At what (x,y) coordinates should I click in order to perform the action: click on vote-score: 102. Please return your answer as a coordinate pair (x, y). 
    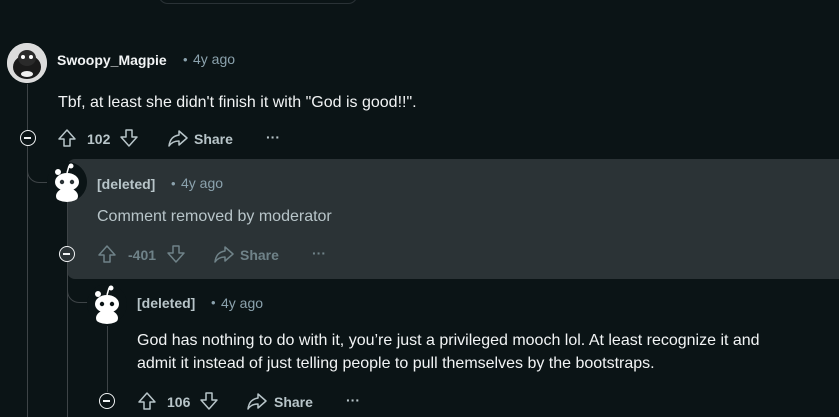
    Looking at the image, I should click on (99, 139).